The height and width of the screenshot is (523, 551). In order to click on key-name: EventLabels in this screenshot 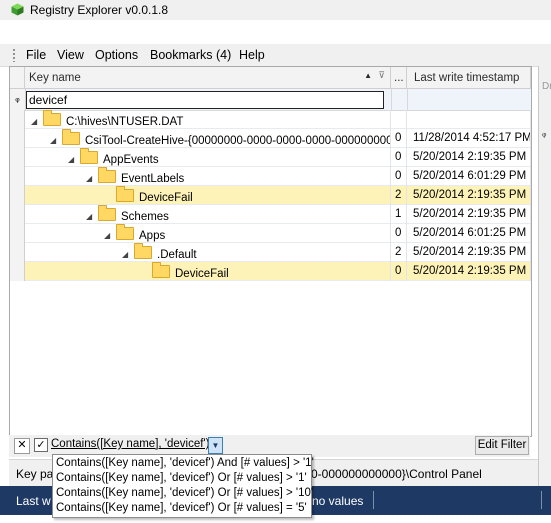, I will do `click(153, 179)`.